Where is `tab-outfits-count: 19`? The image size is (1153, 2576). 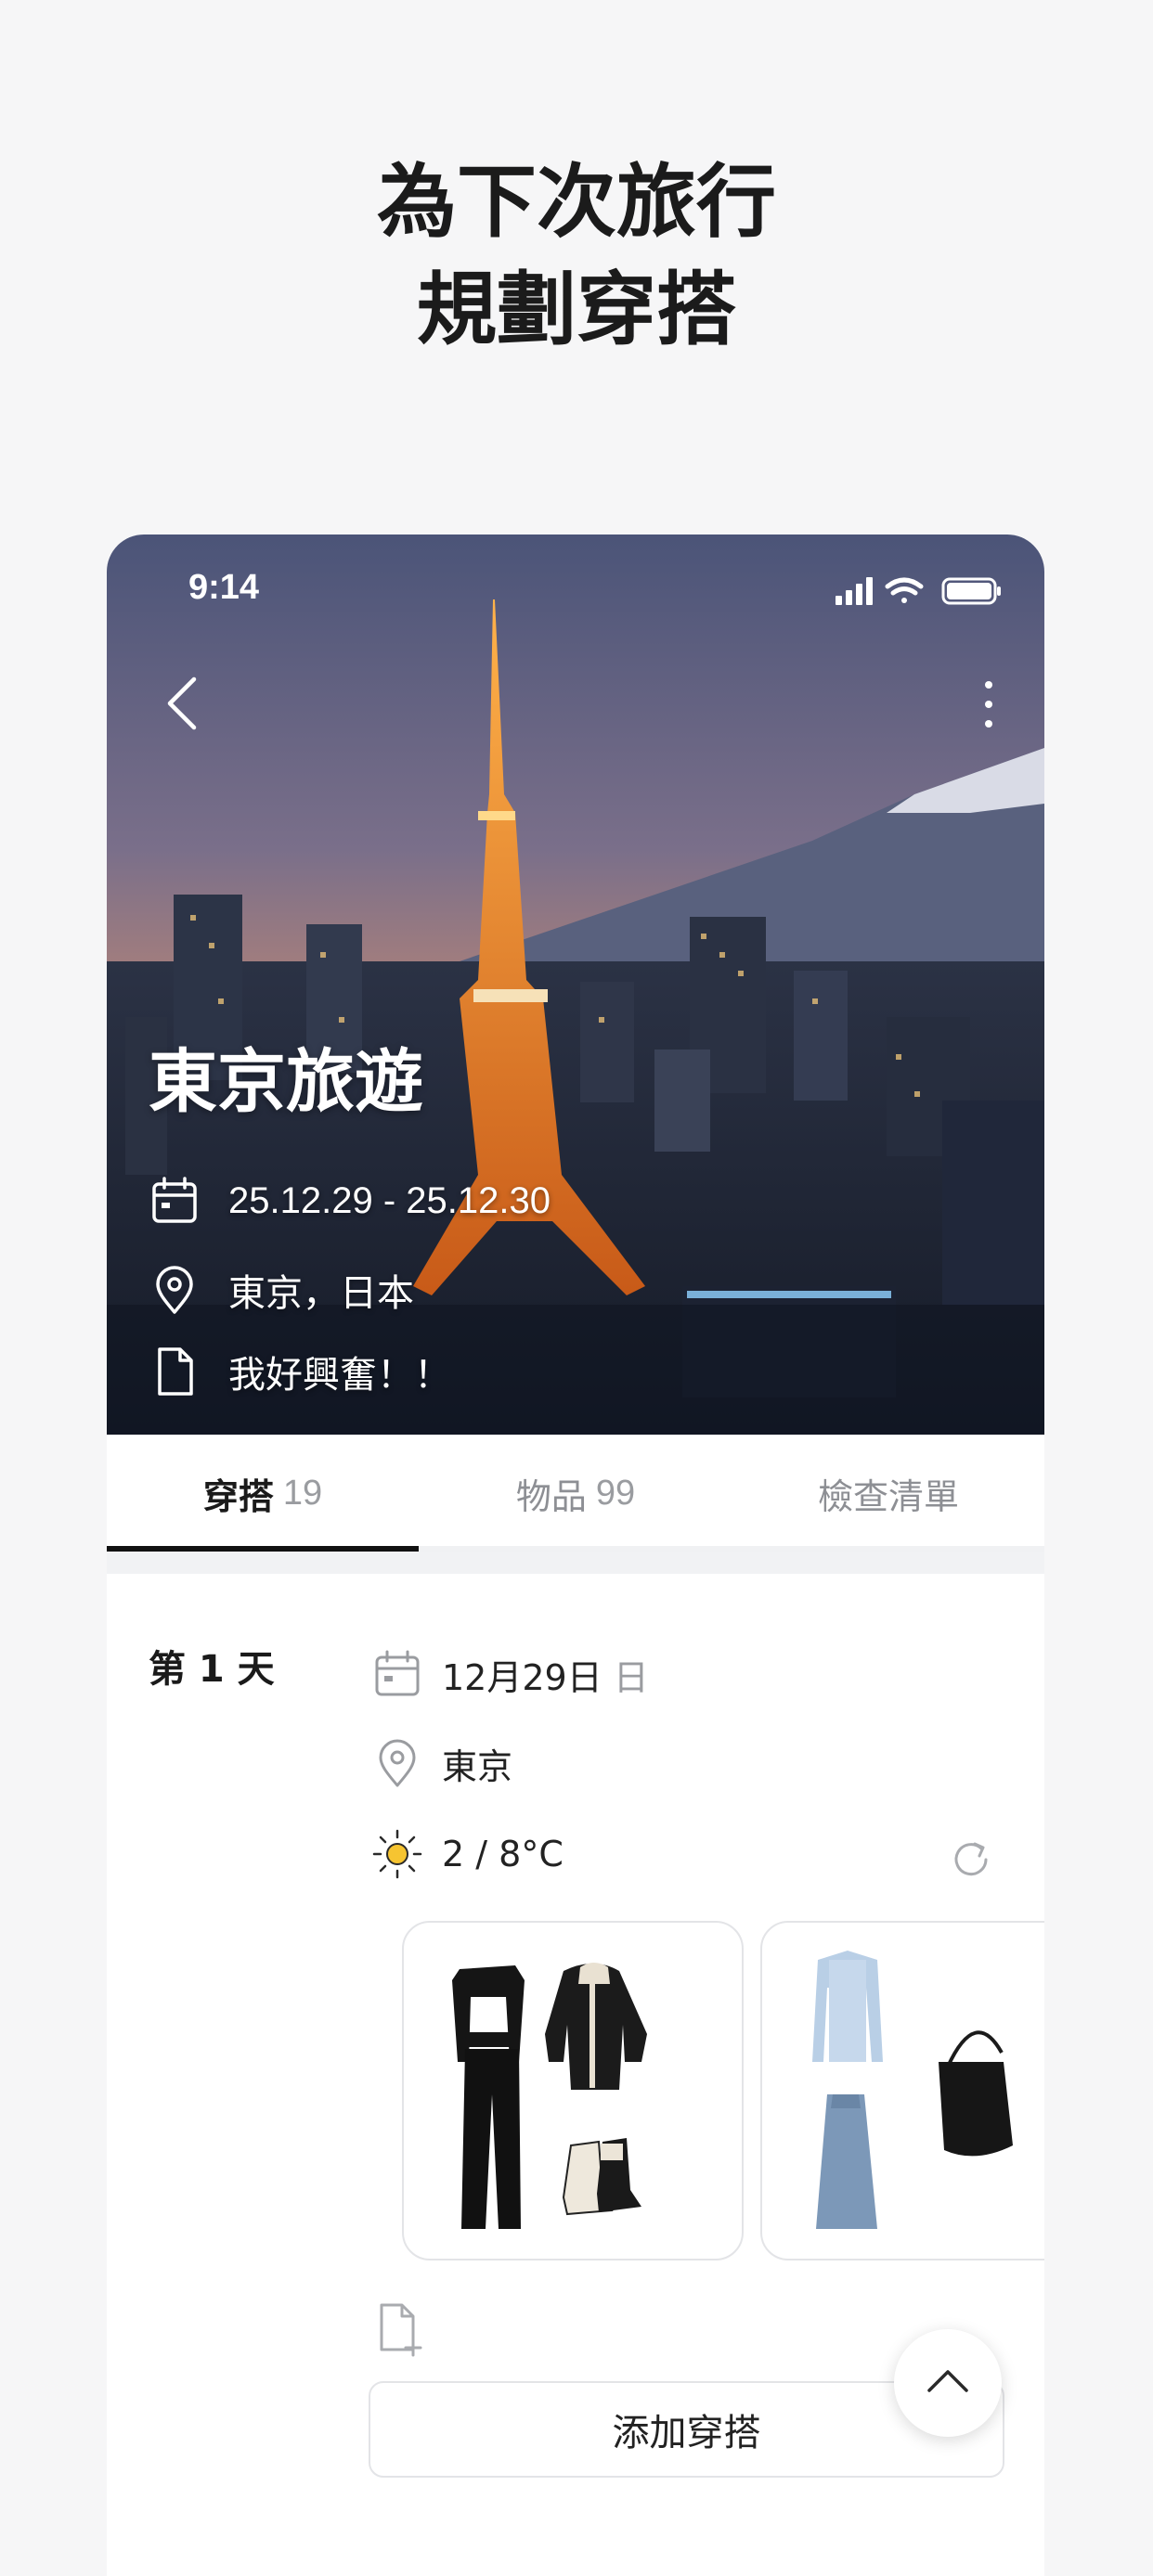
tab-outfits-count: 19 is located at coordinates (302, 1493).